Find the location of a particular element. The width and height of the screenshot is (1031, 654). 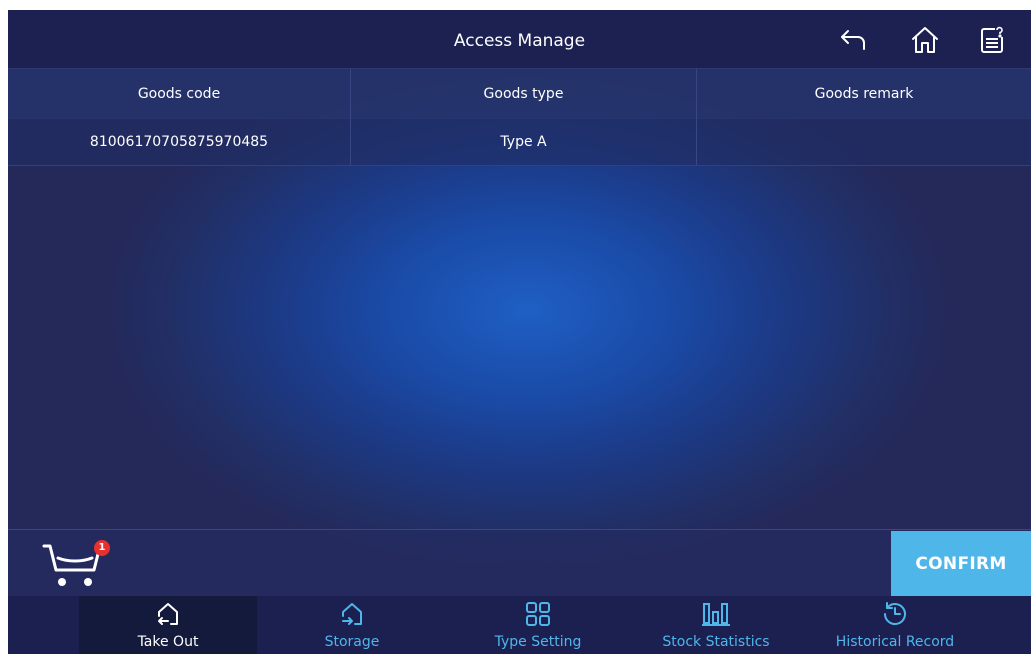

column-header-goods-type: Goods type is located at coordinates (524, 93).